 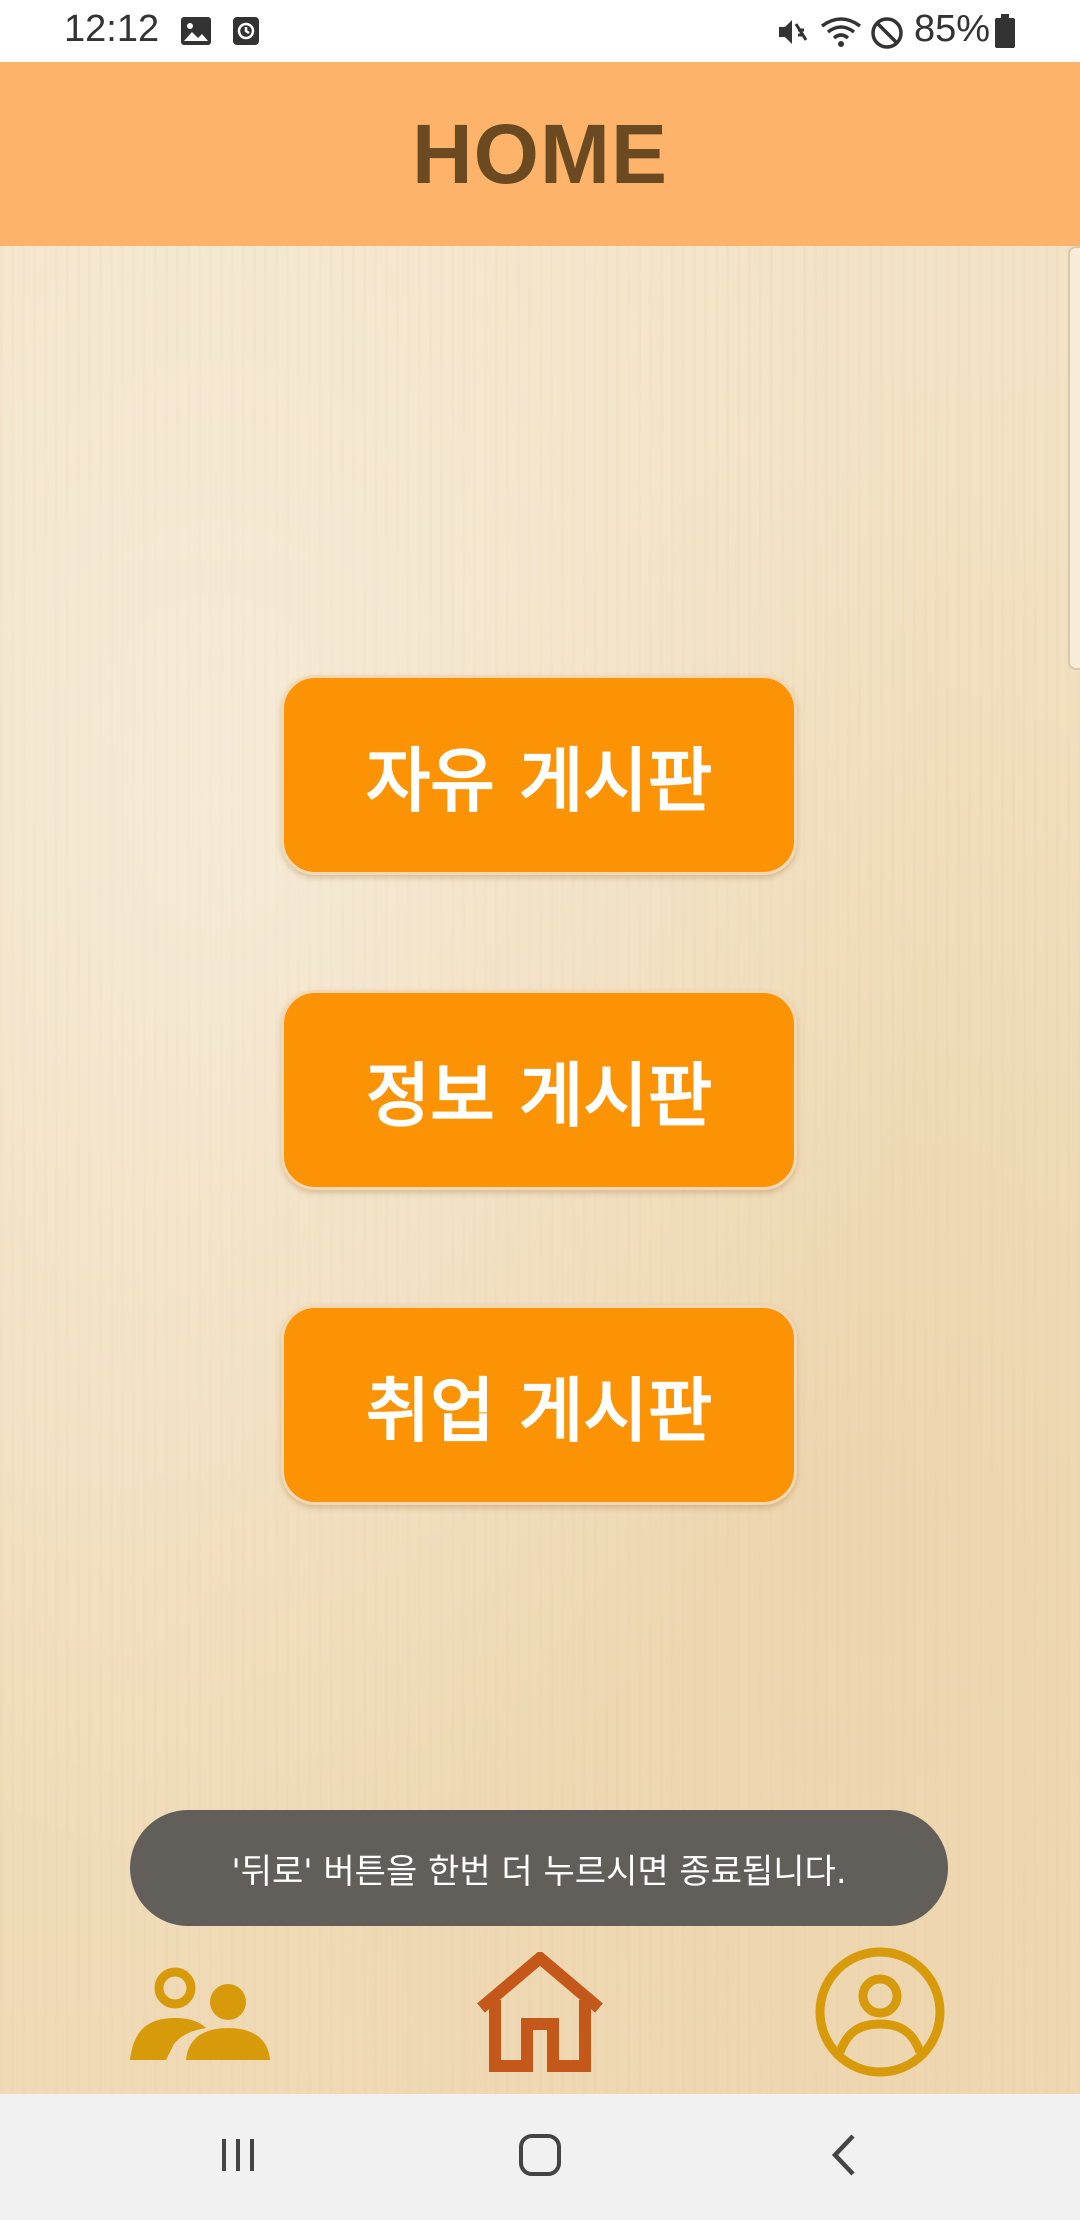 What do you see at coordinates (539, 1095) in the screenshot?
I see `info-board-label: 정보 게시판` at bounding box center [539, 1095].